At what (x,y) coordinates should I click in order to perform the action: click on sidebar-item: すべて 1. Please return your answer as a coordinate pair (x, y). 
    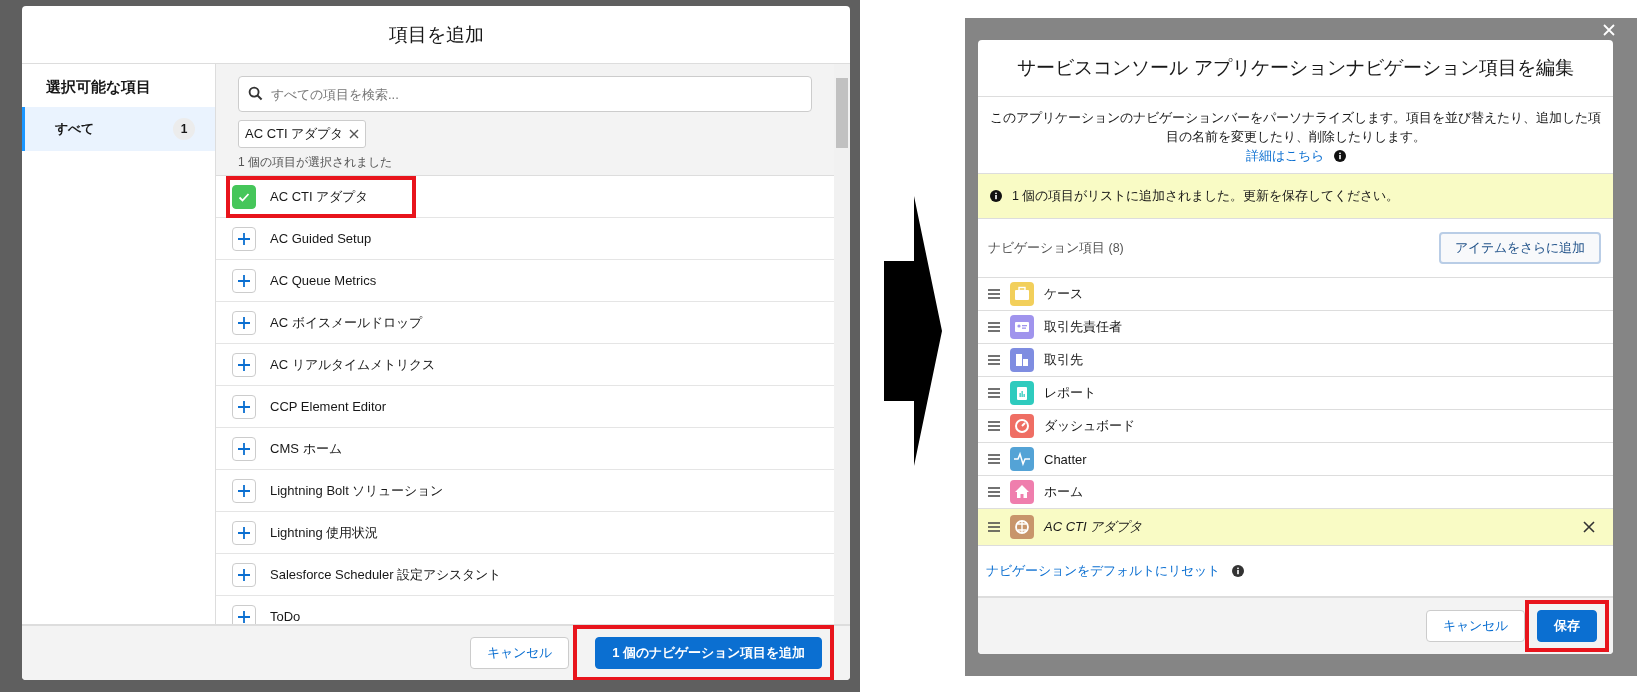
    Looking at the image, I should click on (118, 129).